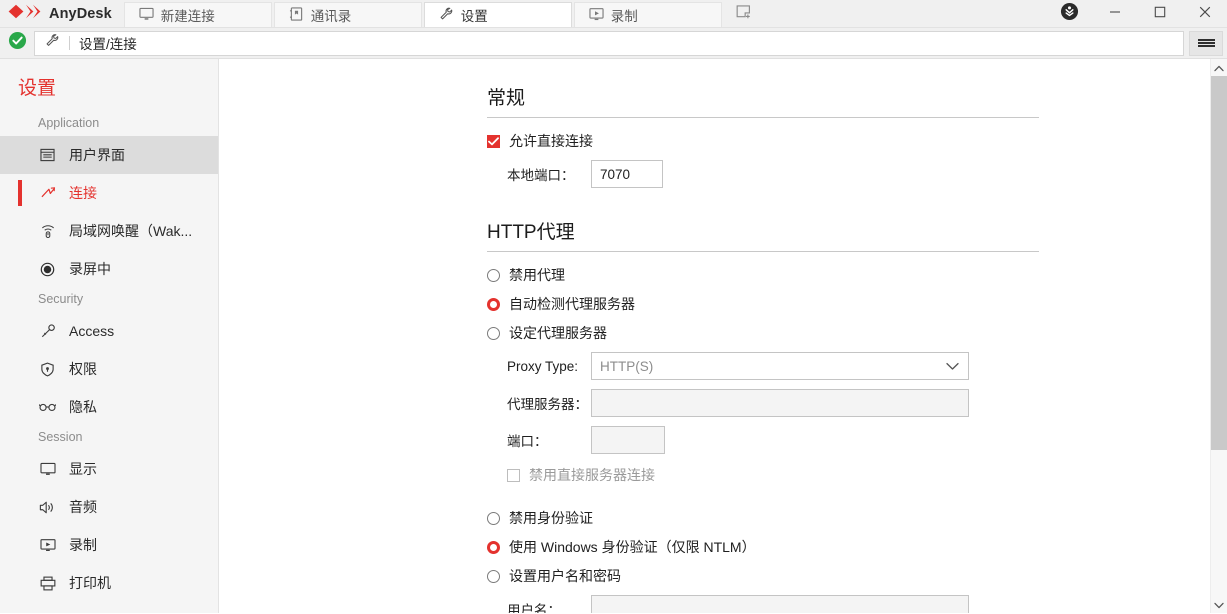 This screenshot has height=614, width=1227. What do you see at coordinates (90, 583) in the screenshot?
I see `sidebar-item-label: 打印机` at bounding box center [90, 583].